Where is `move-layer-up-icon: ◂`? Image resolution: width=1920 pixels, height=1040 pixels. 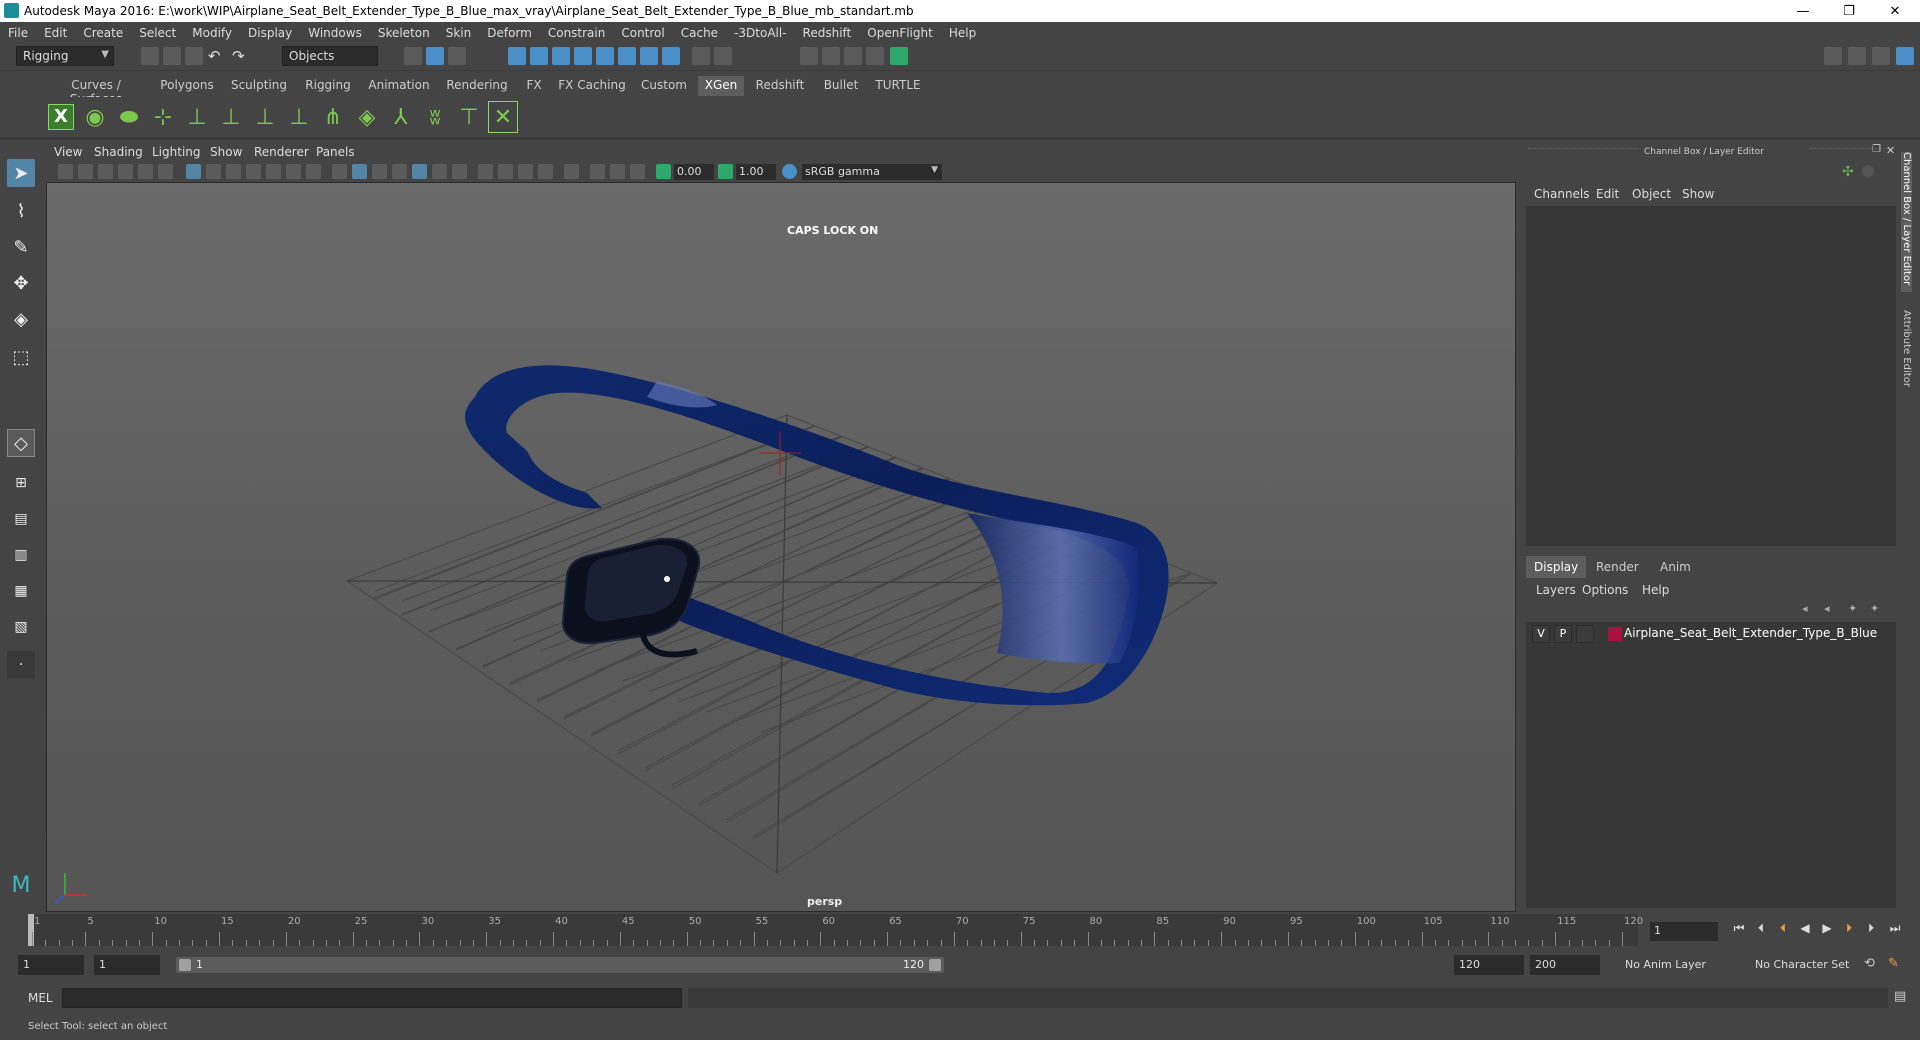
move-layer-up-icon: ◂ is located at coordinates (1810, 611).